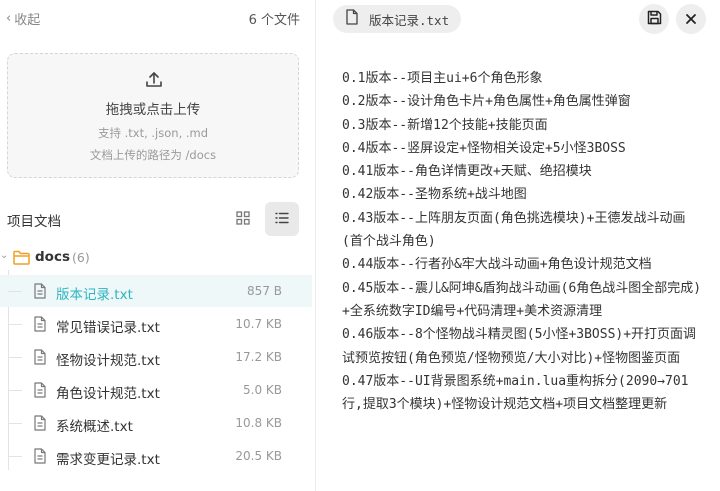 Image resolution: width=720 pixels, height=491 pixels. What do you see at coordinates (442, 78) in the screenshot?
I see `content-line: 0.1版本--项目主ui+6个角色形象` at bounding box center [442, 78].